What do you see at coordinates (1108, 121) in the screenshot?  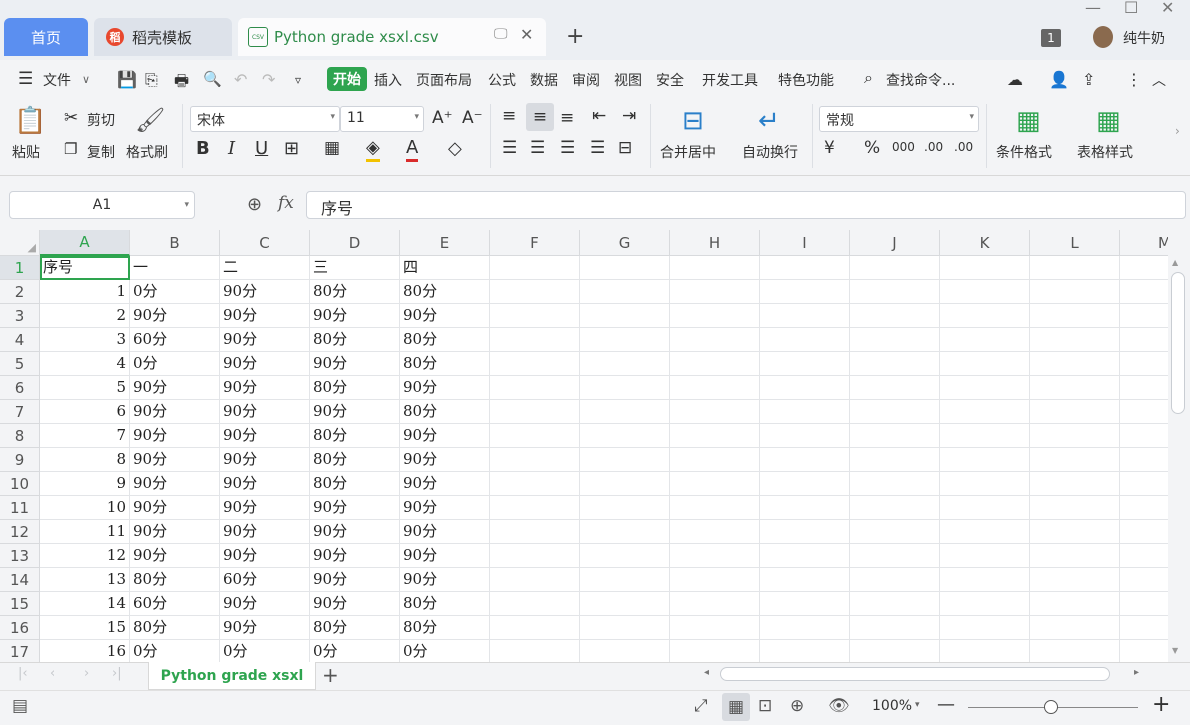 I see `table-style-icon: ▦` at bounding box center [1108, 121].